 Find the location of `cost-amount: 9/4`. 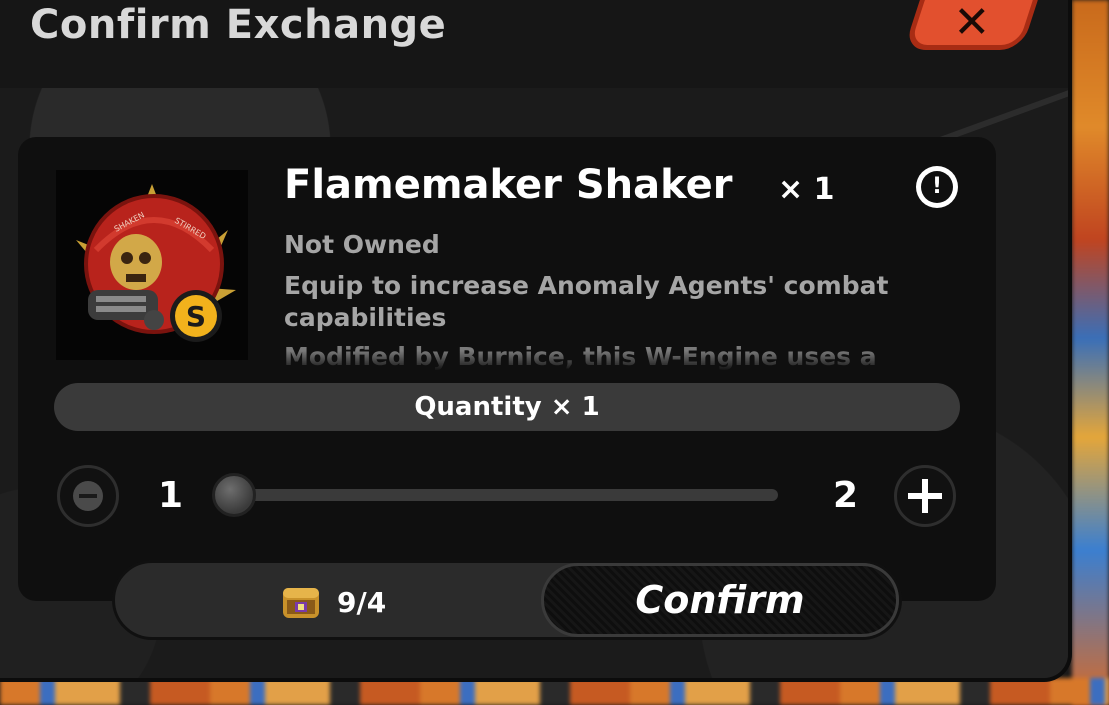

cost-amount: 9/4 is located at coordinates (362, 602).